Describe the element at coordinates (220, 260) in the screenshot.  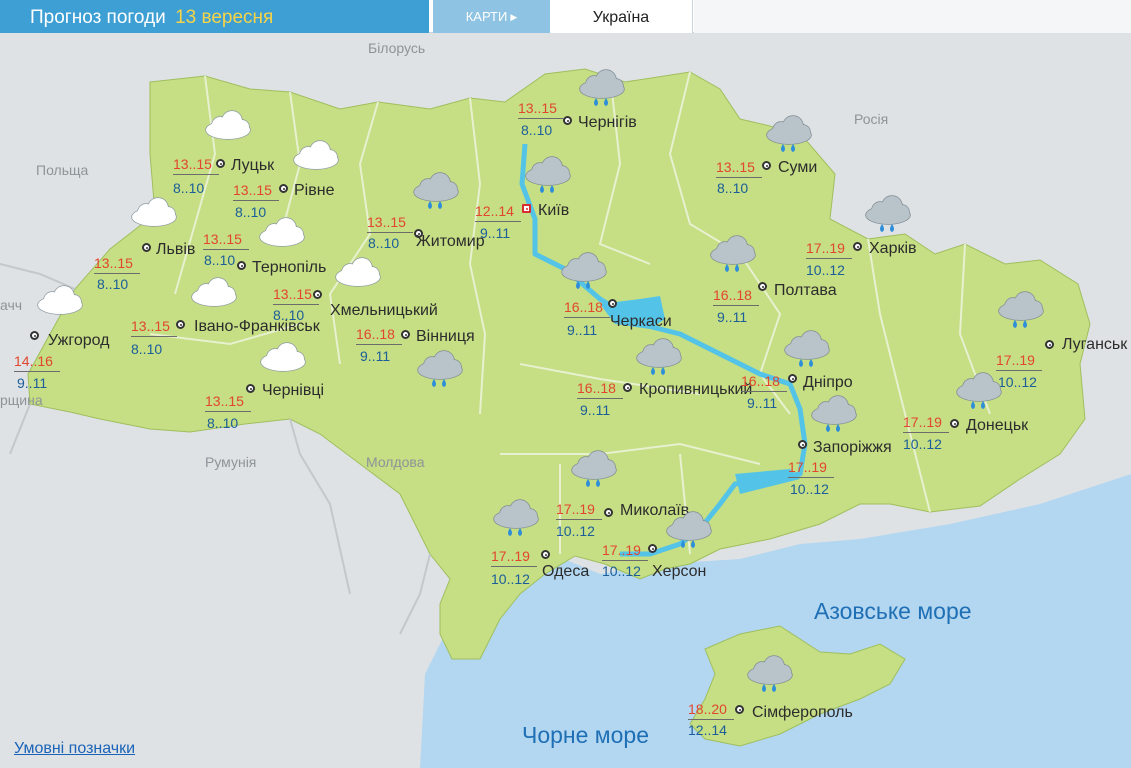
I see `night-temp-ternopil: 8..10` at that location.